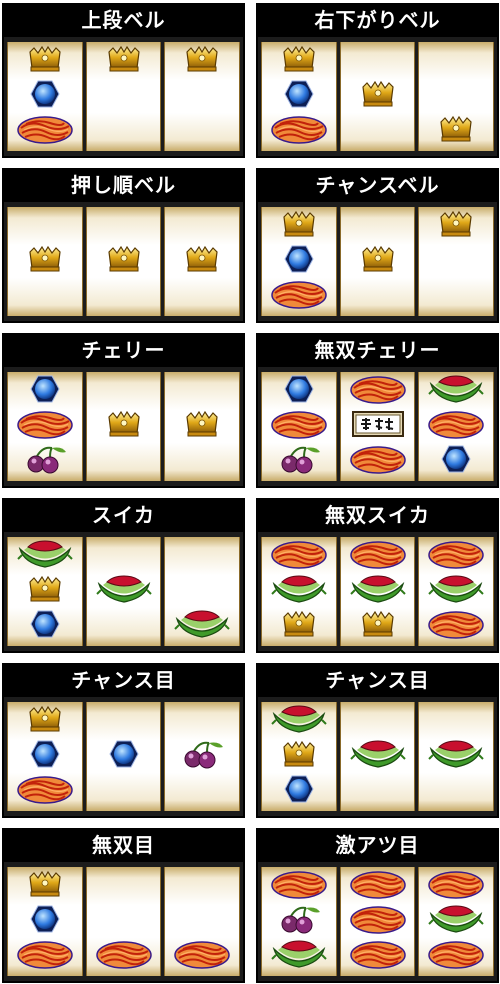 This screenshot has width=500, height=984. I want to click on panel-title: 無双スイカ, so click(377, 515).